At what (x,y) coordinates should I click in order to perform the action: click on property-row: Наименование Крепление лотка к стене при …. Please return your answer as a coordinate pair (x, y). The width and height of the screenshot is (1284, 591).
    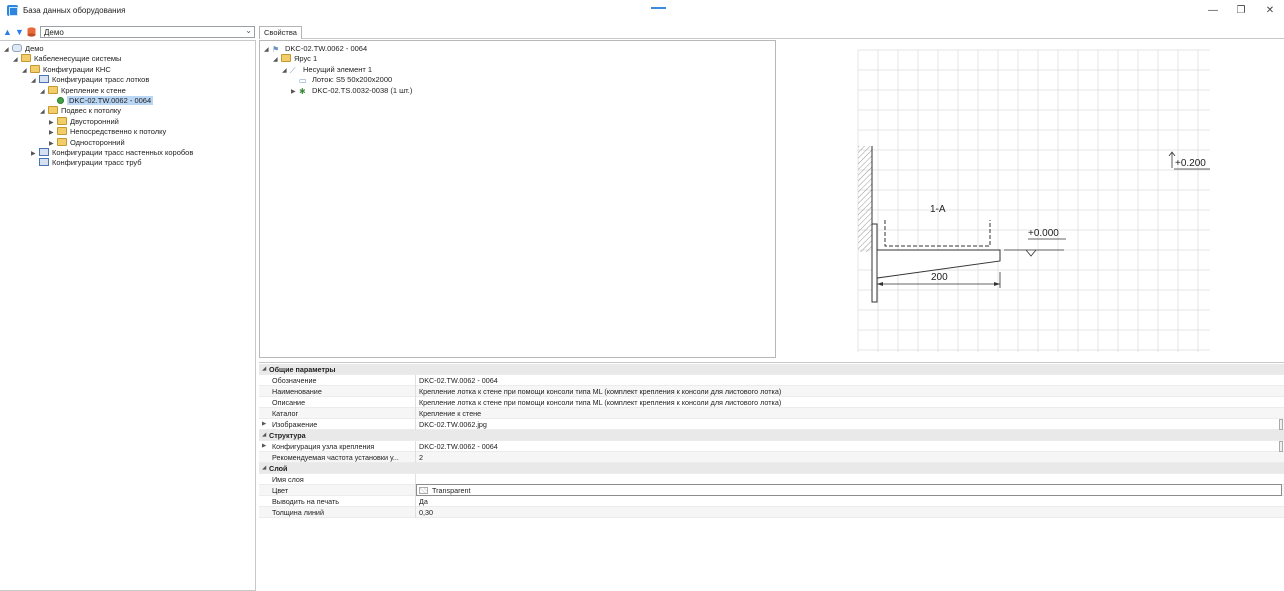
    Looking at the image, I should click on (771, 391).